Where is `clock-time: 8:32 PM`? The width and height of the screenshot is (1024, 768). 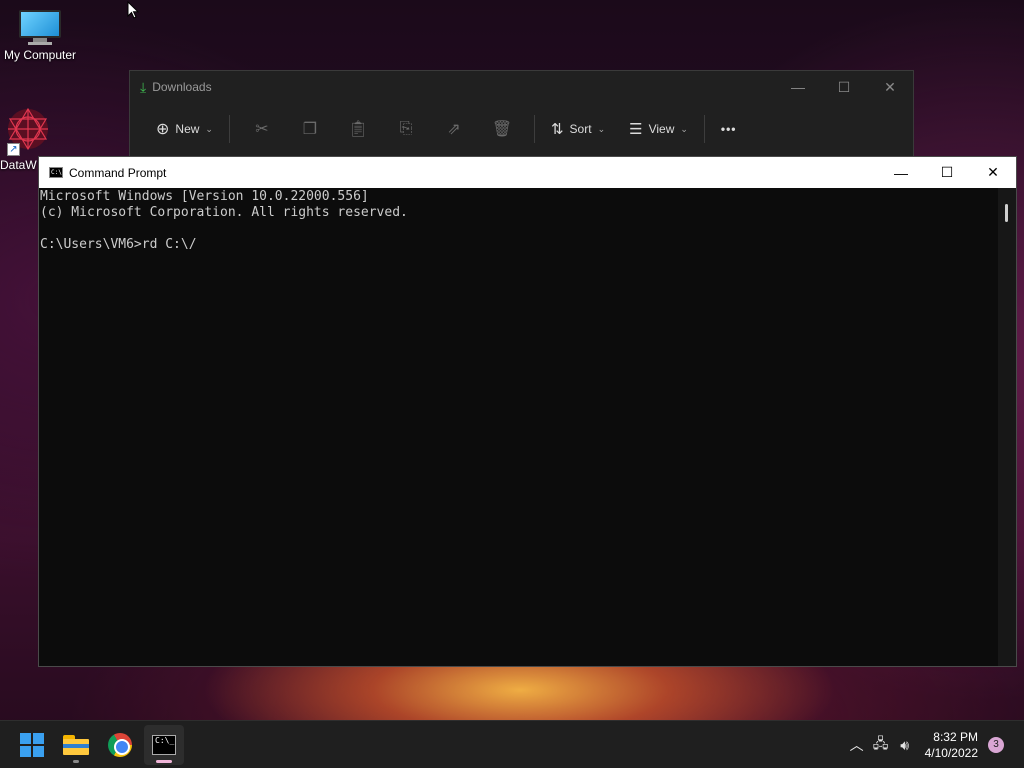 clock-time: 8:32 PM is located at coordinates (955, 737).